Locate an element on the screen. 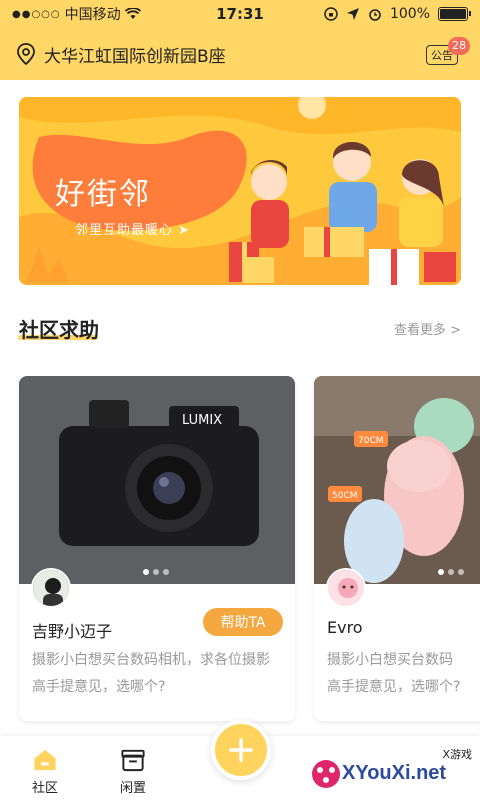  header: 大华江虹国际创新园B座 公告 28 is located at coordinates (240, 54).